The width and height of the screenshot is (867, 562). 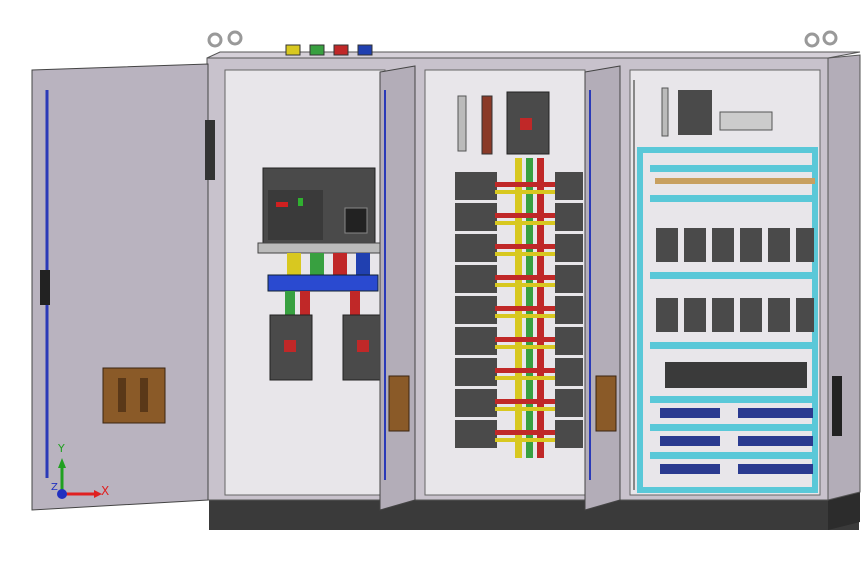 I want to click on left-door-handle-plate, so click(x=134, y=395).